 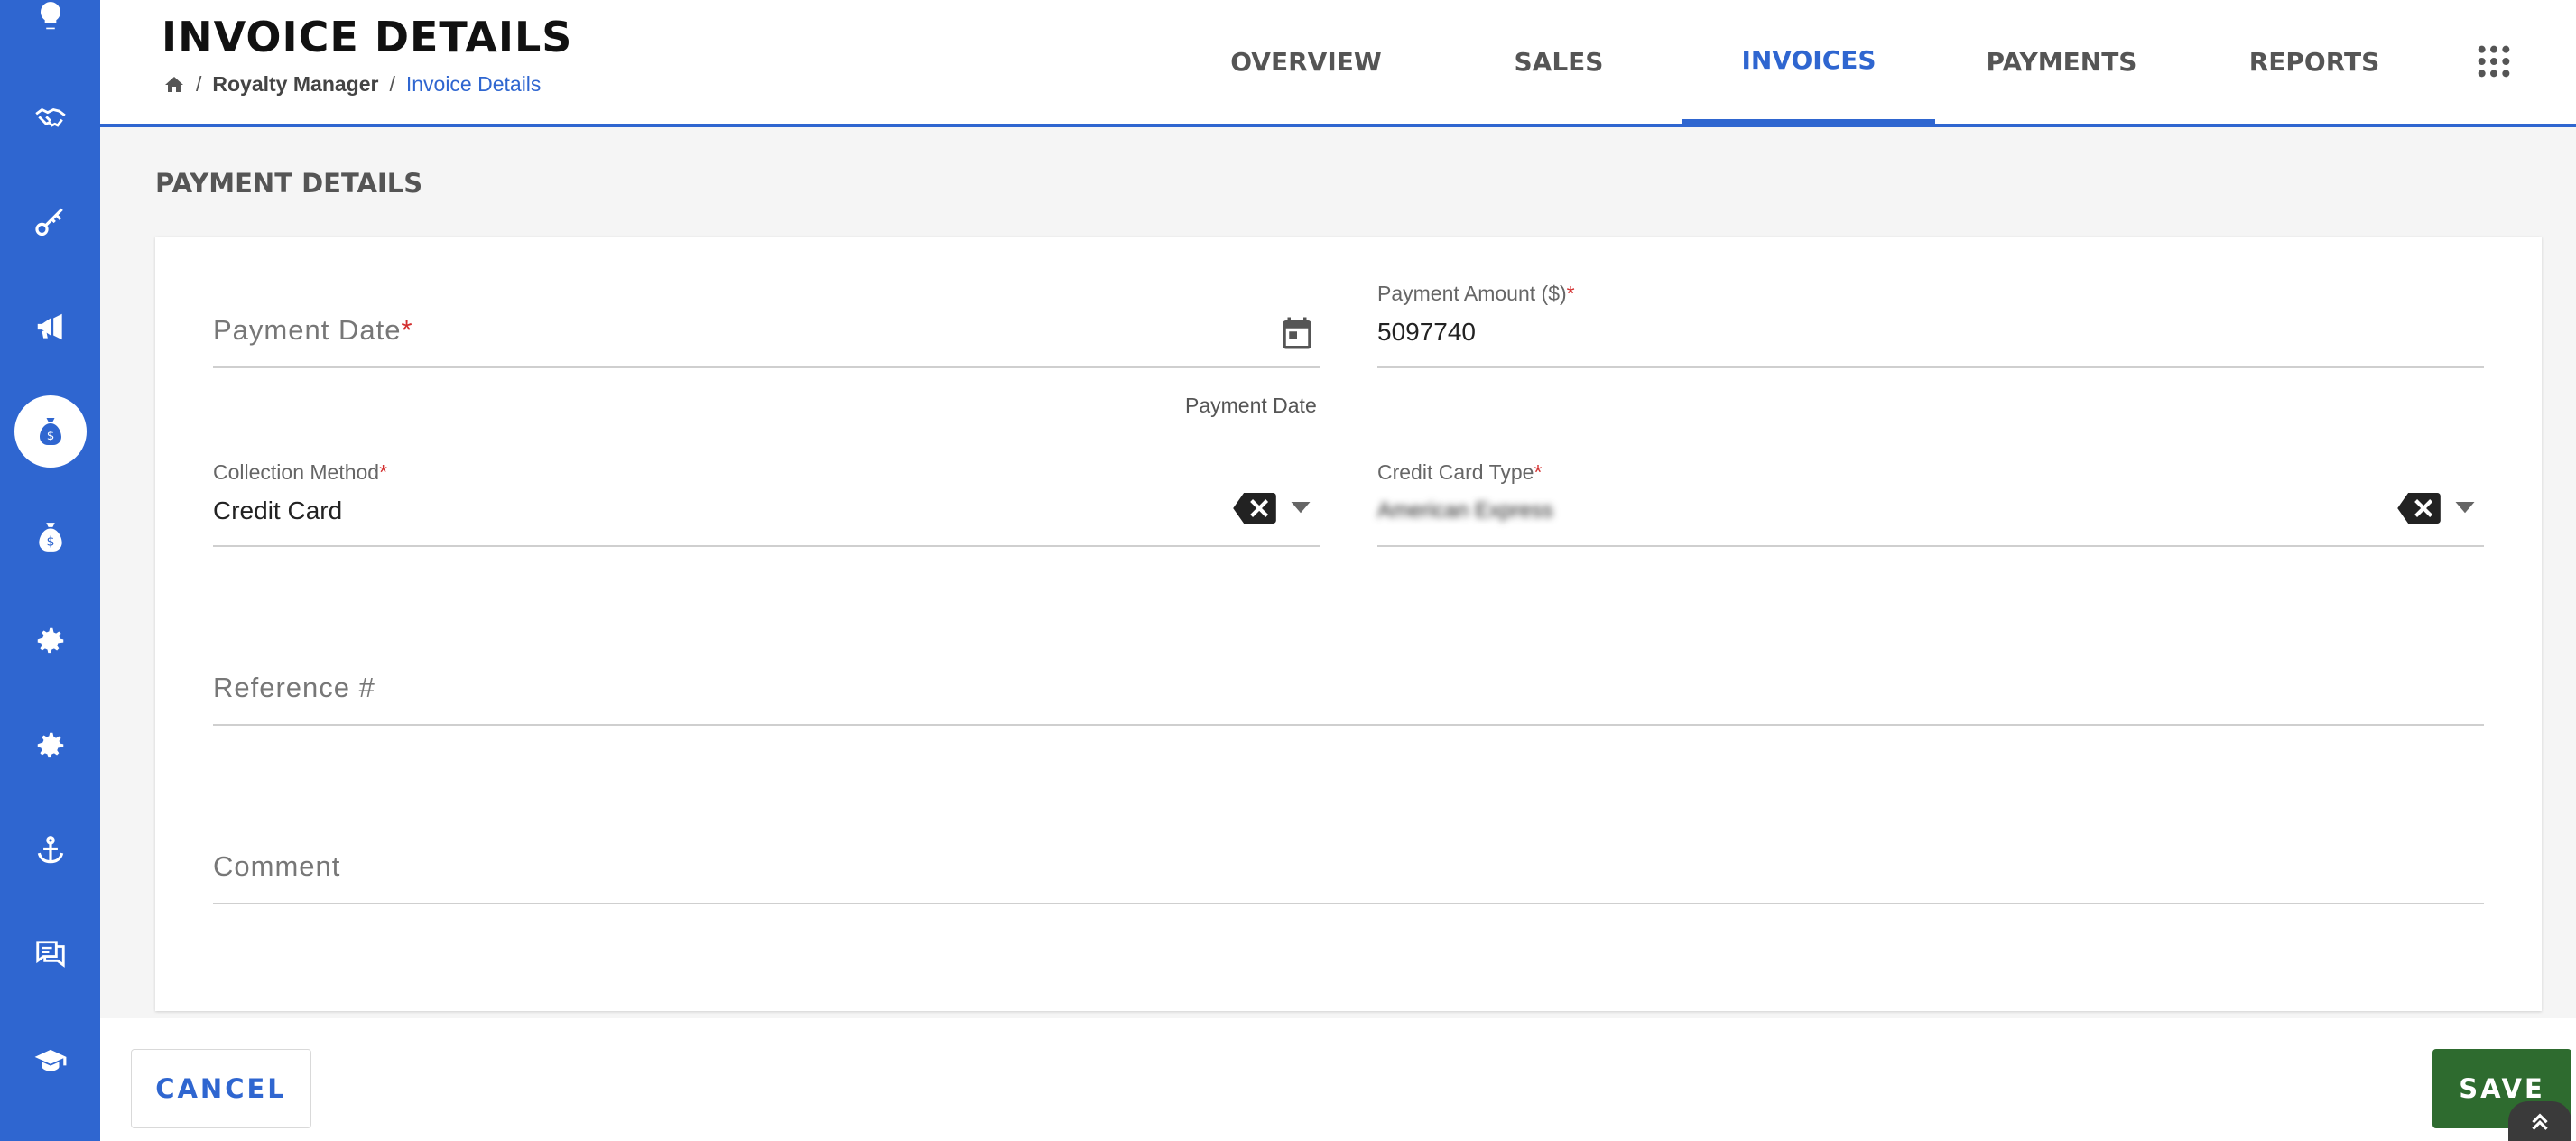 What do you see at coordinates (1808, 62) in the screenshot?
I see `tab-invoices: INVOICES` at bounding box center [1808, 62].